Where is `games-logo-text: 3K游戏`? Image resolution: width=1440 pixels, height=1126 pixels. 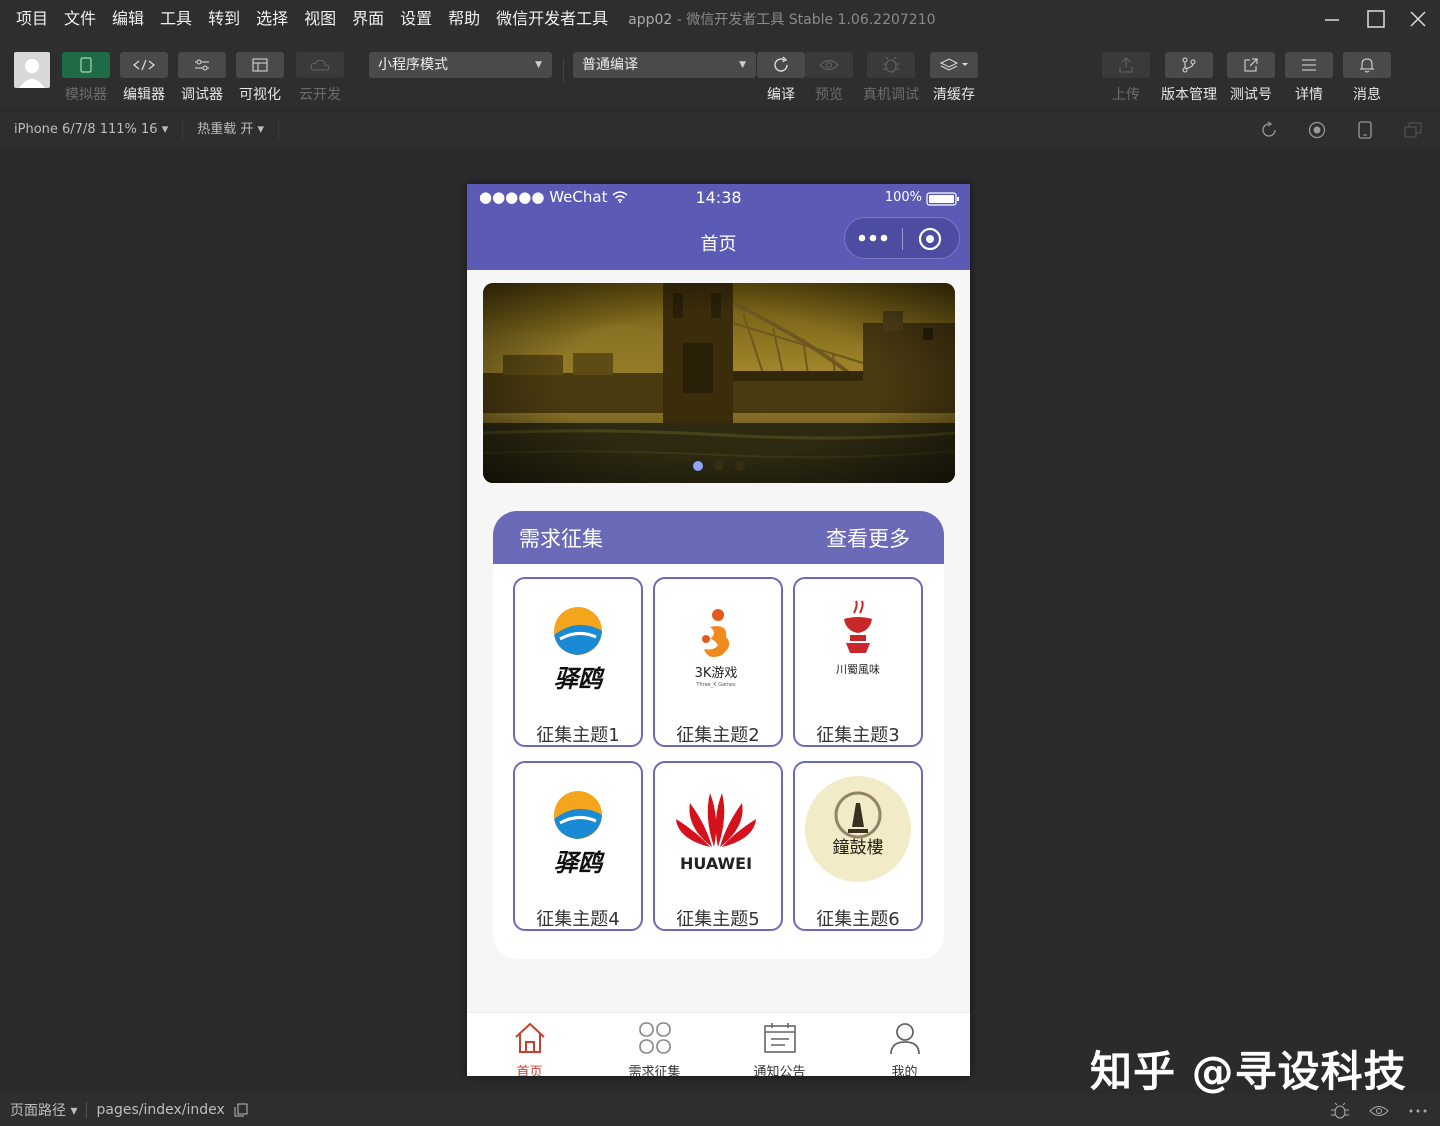
games-logo-text: 3K游戏 is located at coordinates (716, 673).